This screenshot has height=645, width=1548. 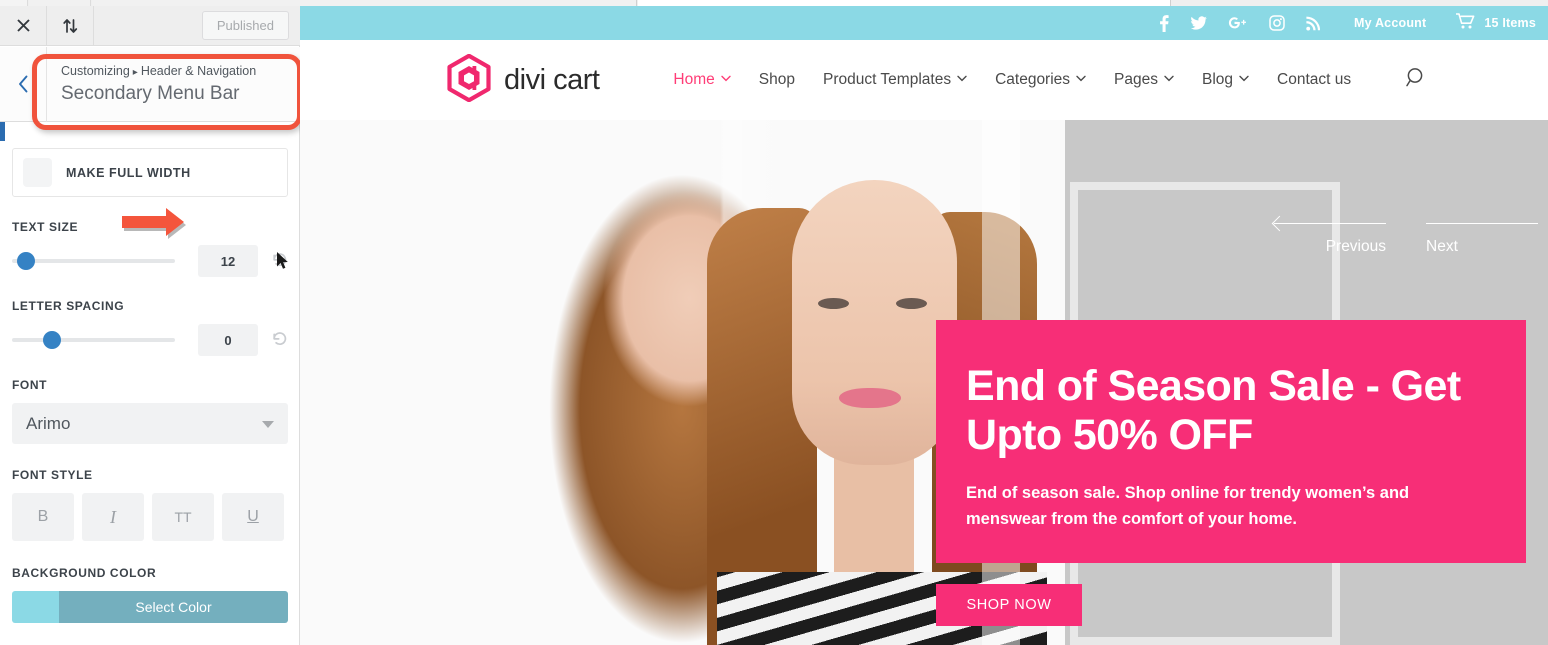 I want to click on letter-spacing-label: LETTER SPACING, so click(x=68, y=306).